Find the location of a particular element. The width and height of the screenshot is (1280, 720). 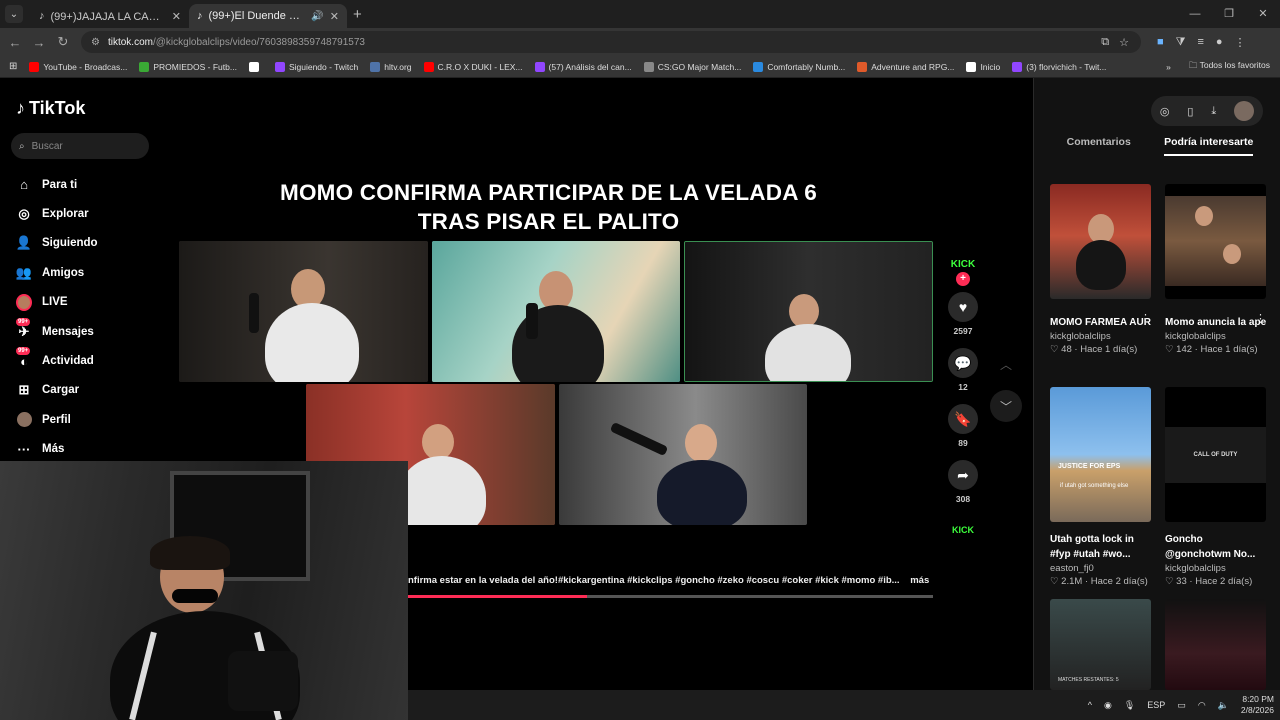

tab-recommended: Podría interesarte is located at coordinates (1209, 146).